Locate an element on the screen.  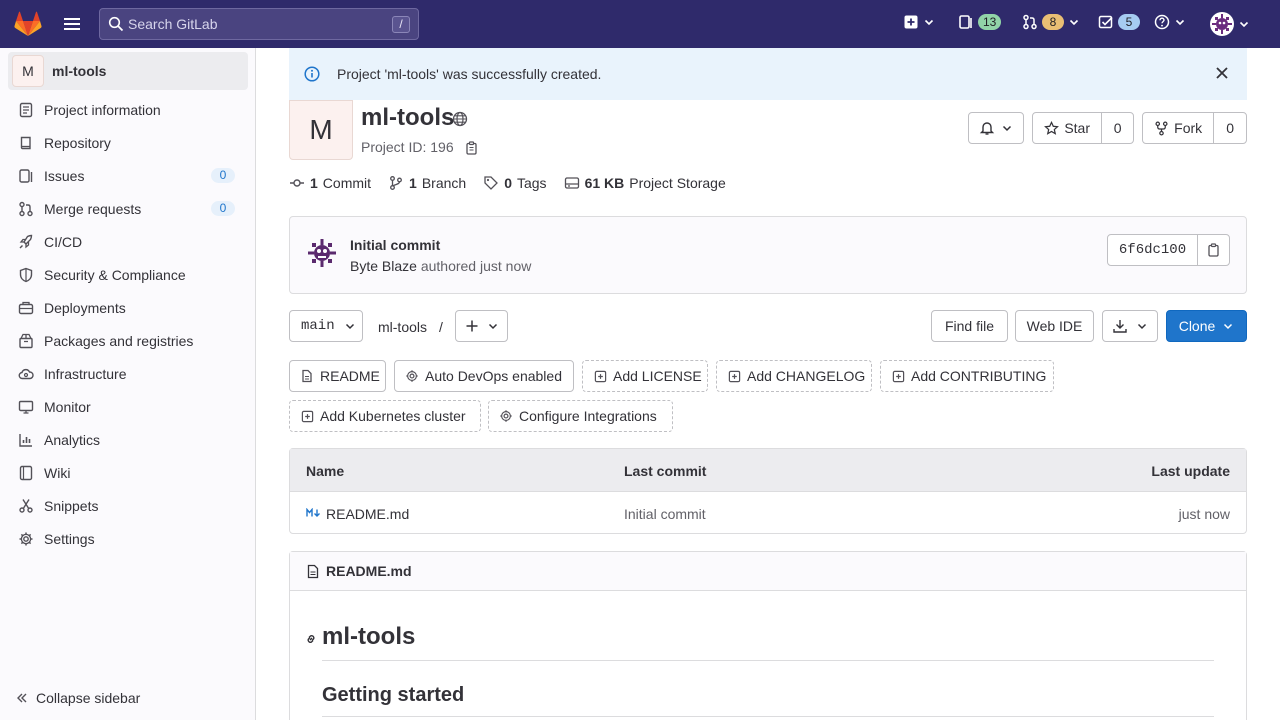
storage-stat: 61 KB Project Storage is located at coordinates (645, 183).